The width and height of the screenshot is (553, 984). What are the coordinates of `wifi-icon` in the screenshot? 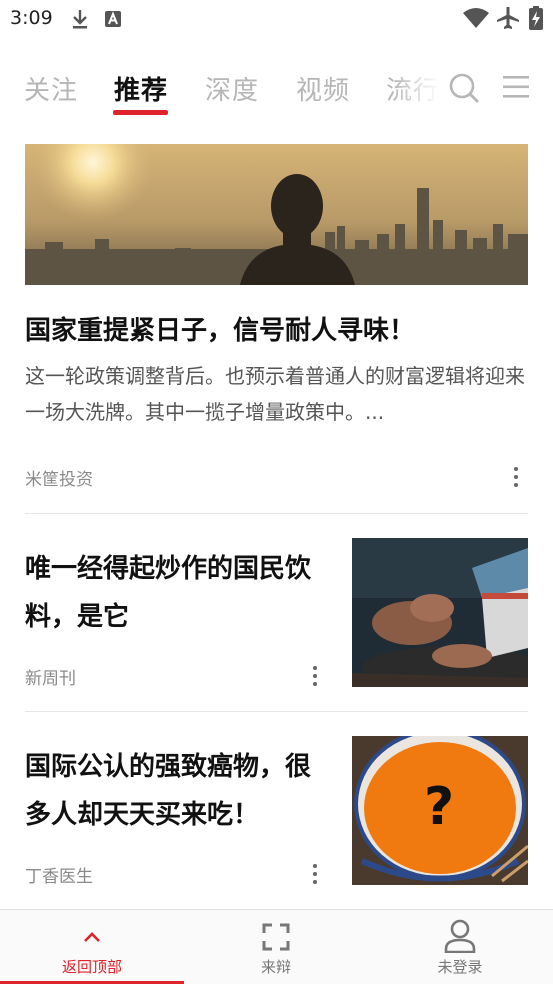 It's located at (476, 18).